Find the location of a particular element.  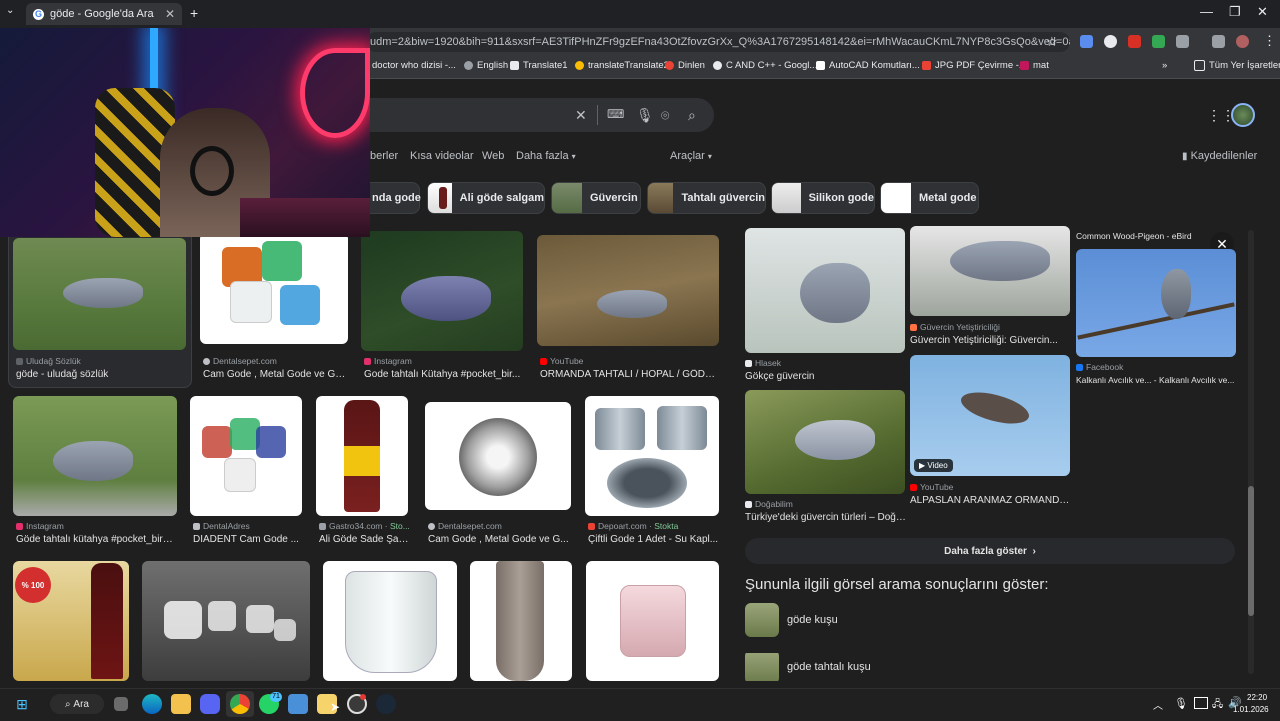

tools-button: Araçlar ▾ is located at coordinates (691, 156).